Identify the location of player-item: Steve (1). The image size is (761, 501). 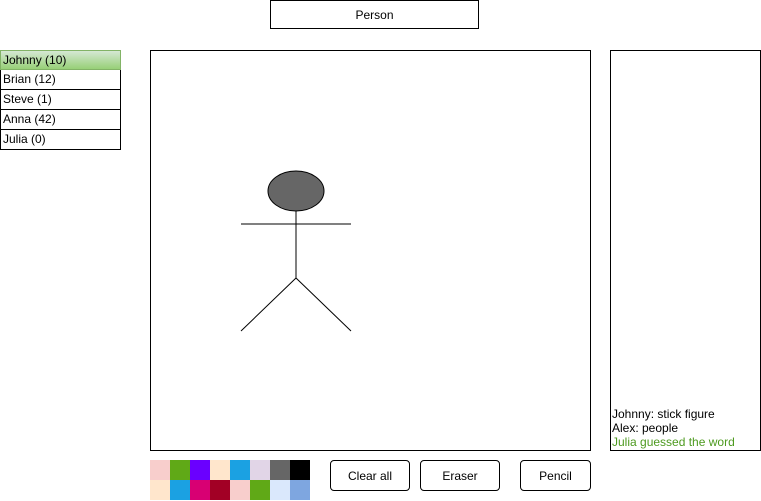
(60, 100).